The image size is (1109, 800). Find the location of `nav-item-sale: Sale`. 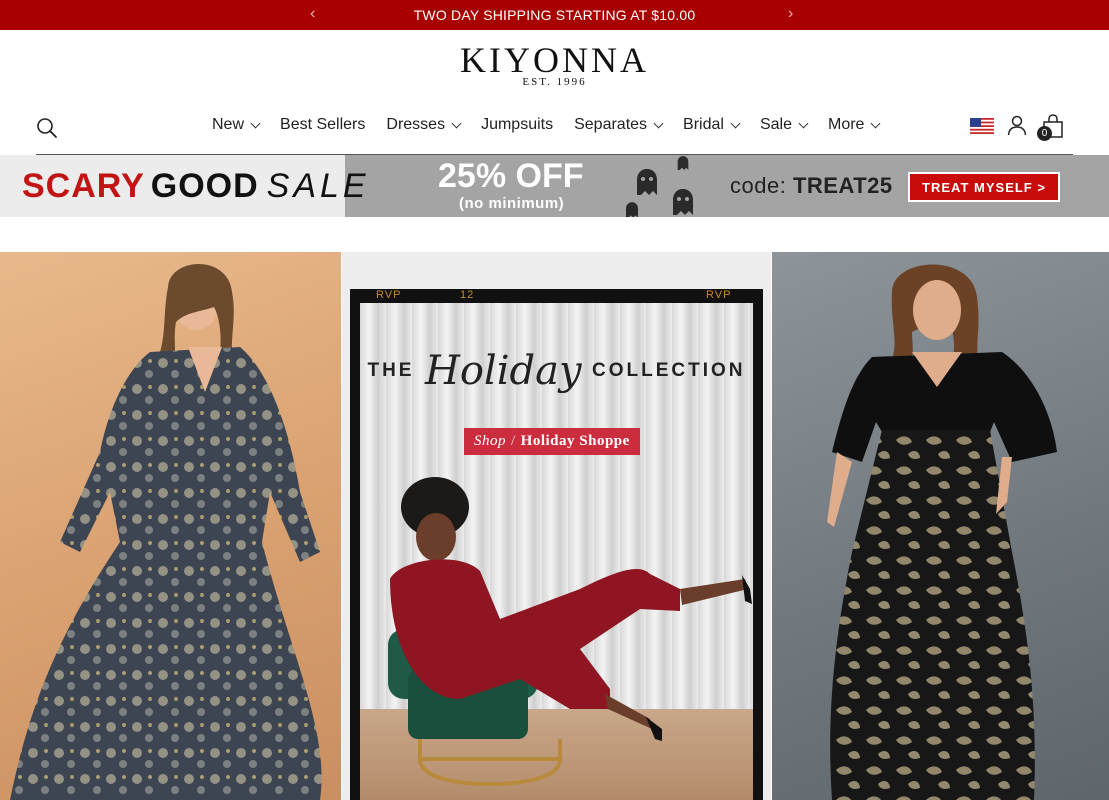

nav-item-sale: Sale is located at coordinates (784, 125).